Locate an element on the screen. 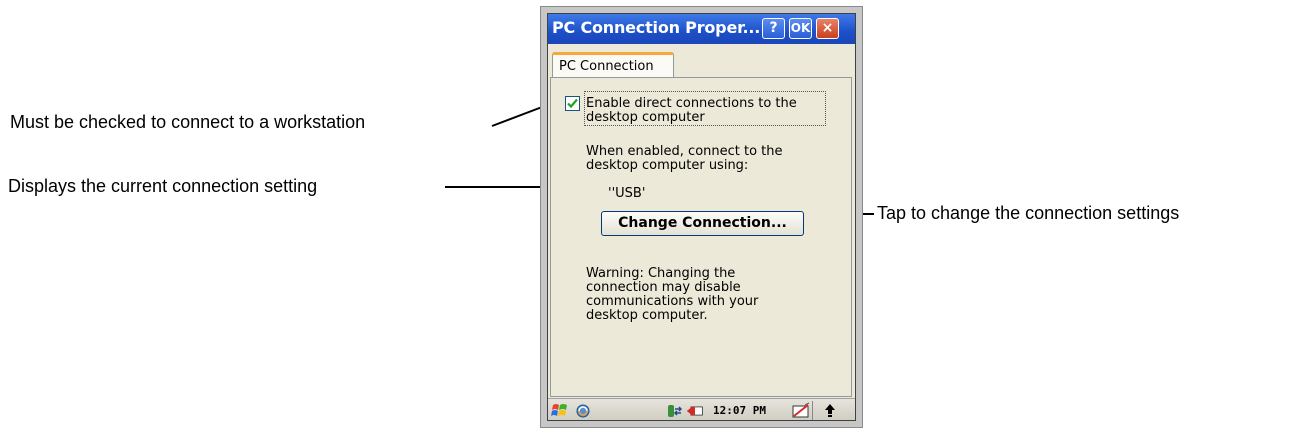 The width and height of the screenshot is (1298, 433). help-button: ? is located at coordinates (773, 28).